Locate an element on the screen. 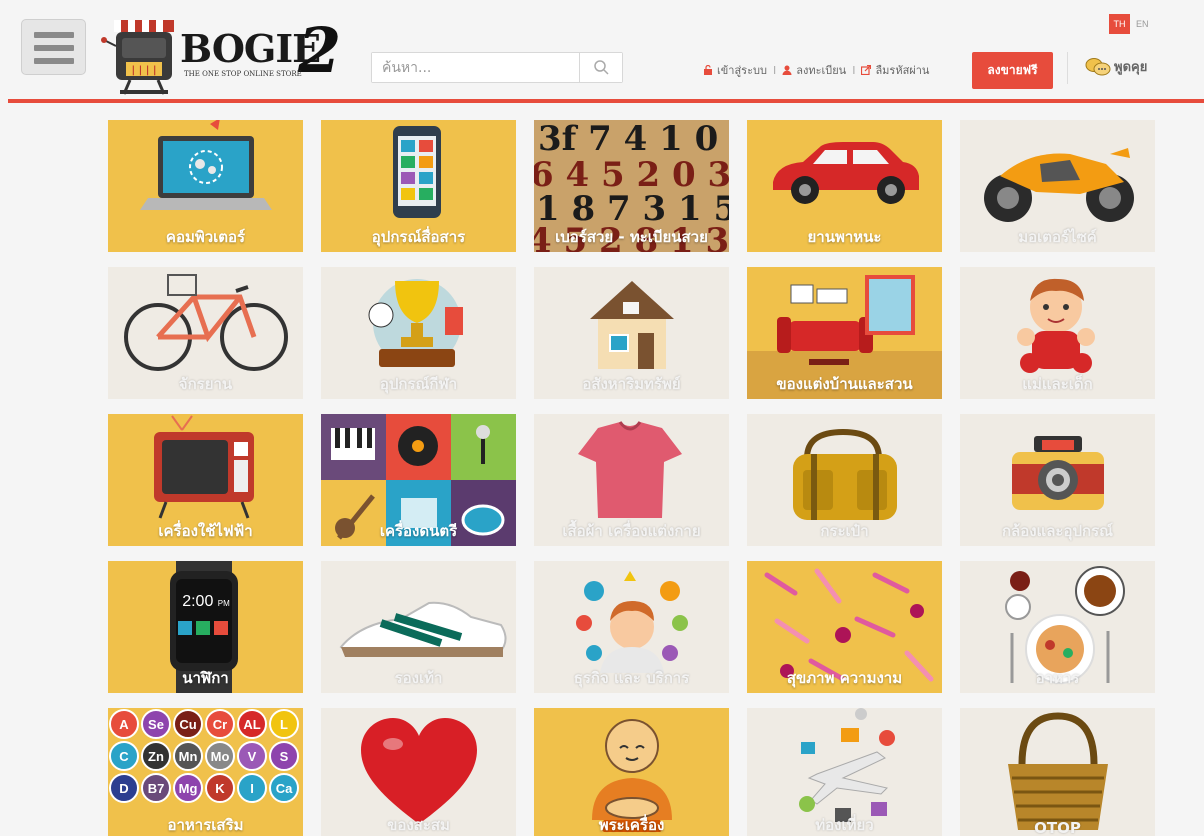 This screenshot has height=836, width=1204. category-tile: รองเท้า is located at coordinates (418, 627).